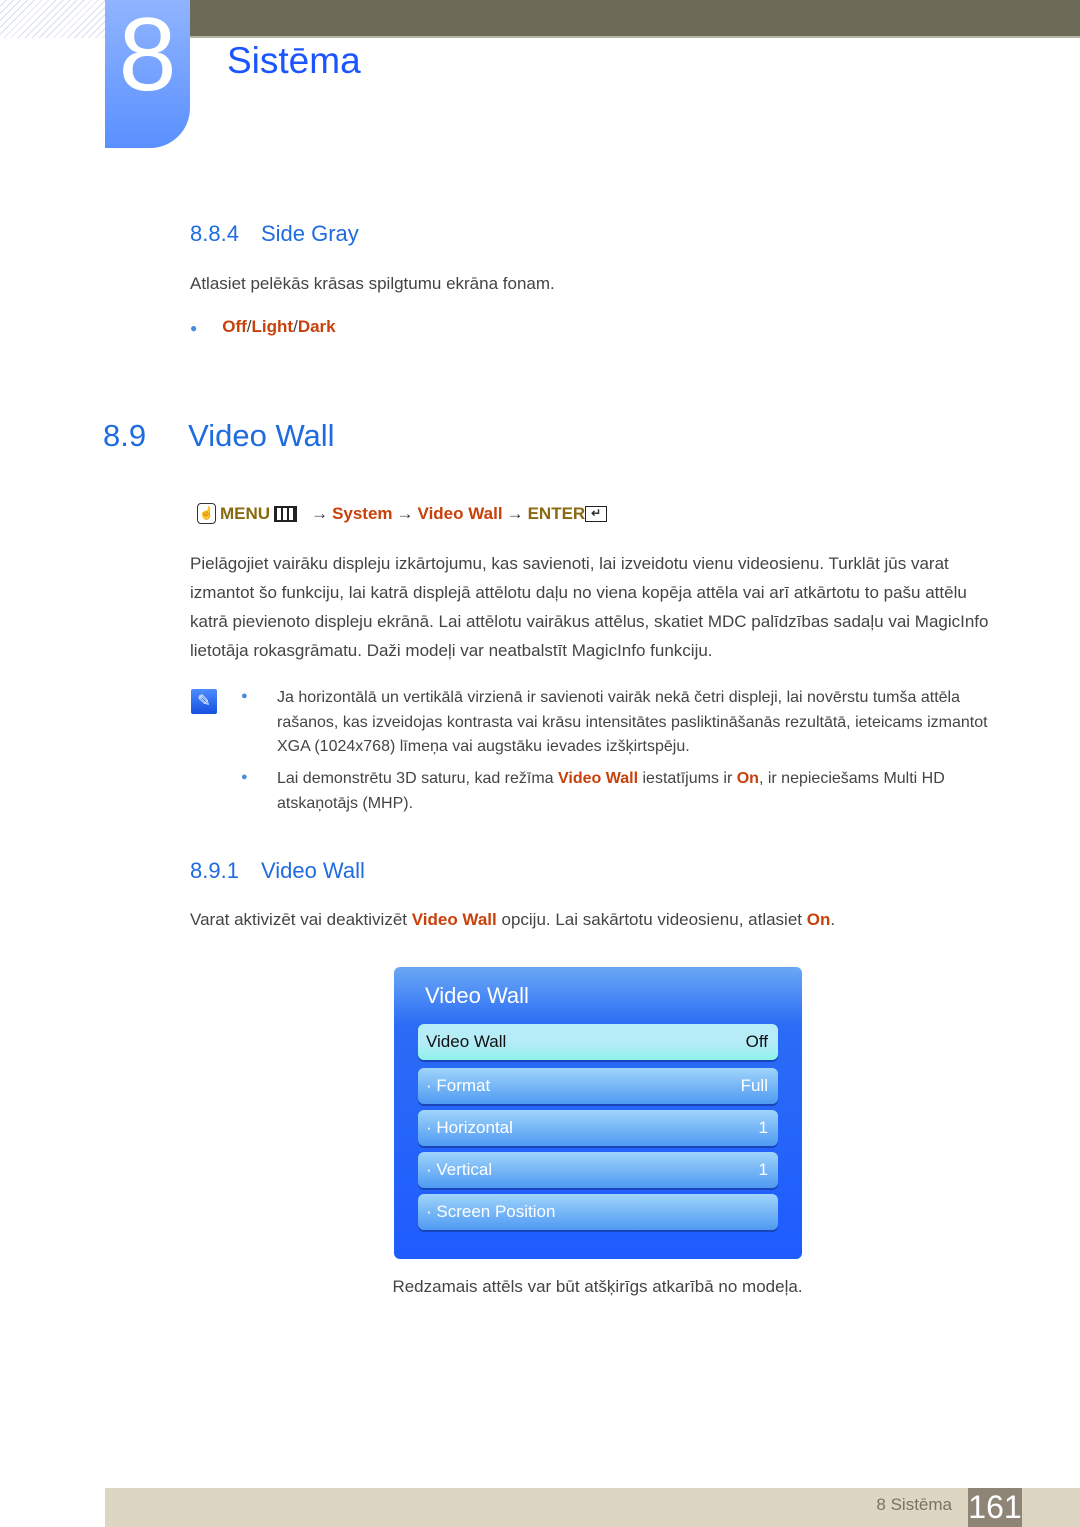 This screenshot has width=1080, height=1527. Describe the element at coordinates (598, 1128) in the screenshot. I see `osd-item-horizontal: · Horizontal 1` at that location.